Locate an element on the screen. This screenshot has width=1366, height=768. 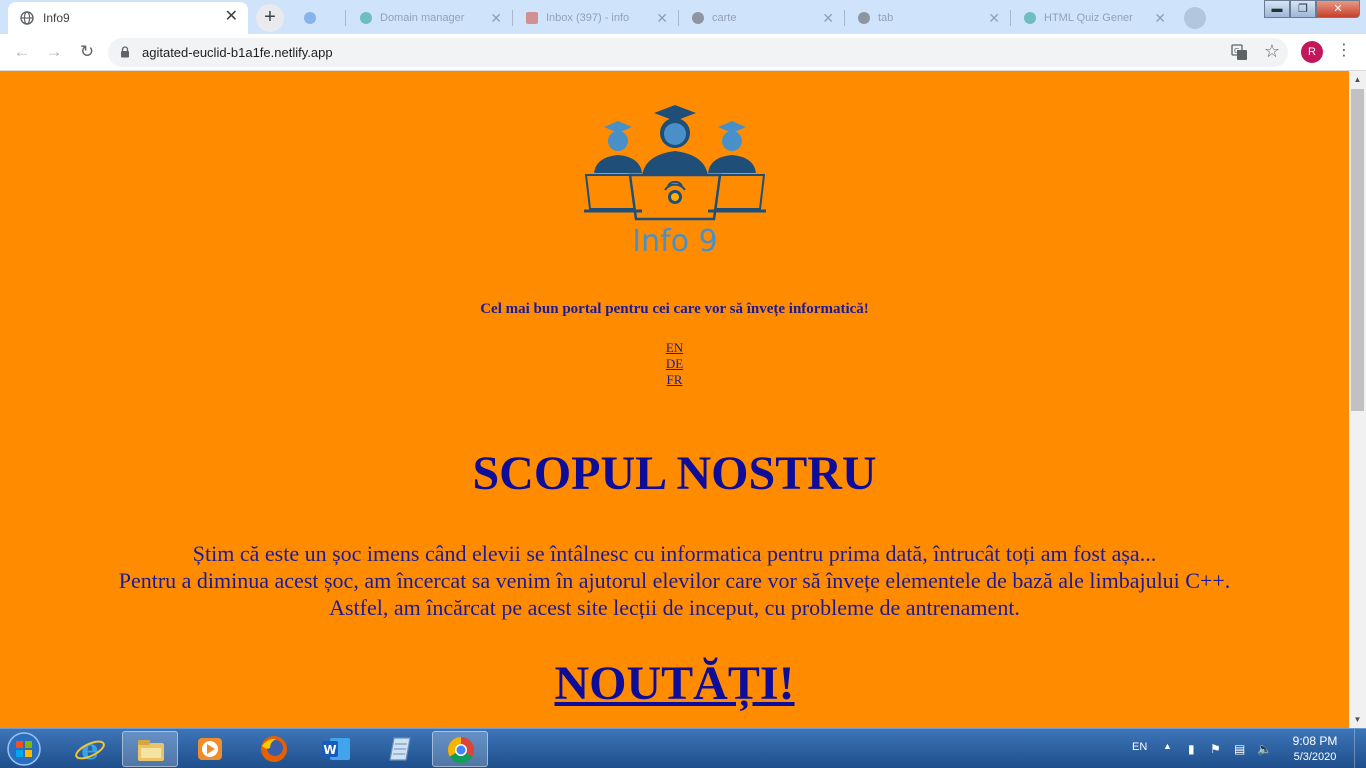
tab-title: HTML Quiz Gener is located at coordinates (1088, 18).